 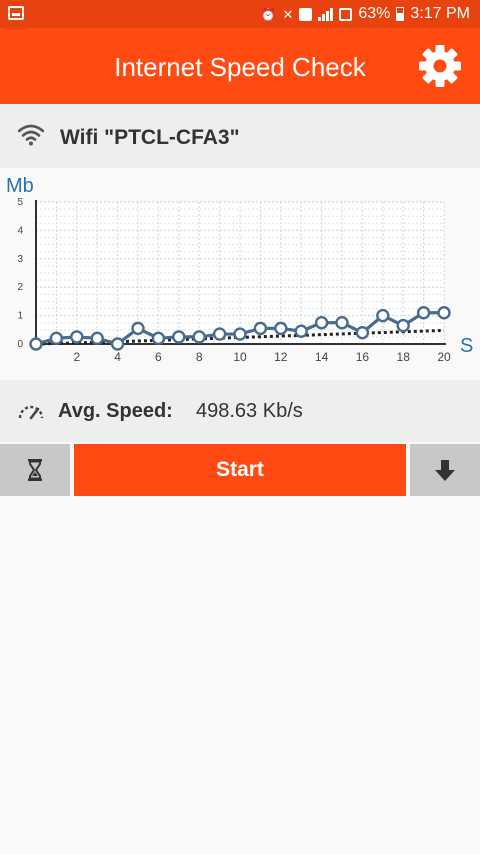 I want to click on y-tick-label: 5, so click(x=20, y=202).